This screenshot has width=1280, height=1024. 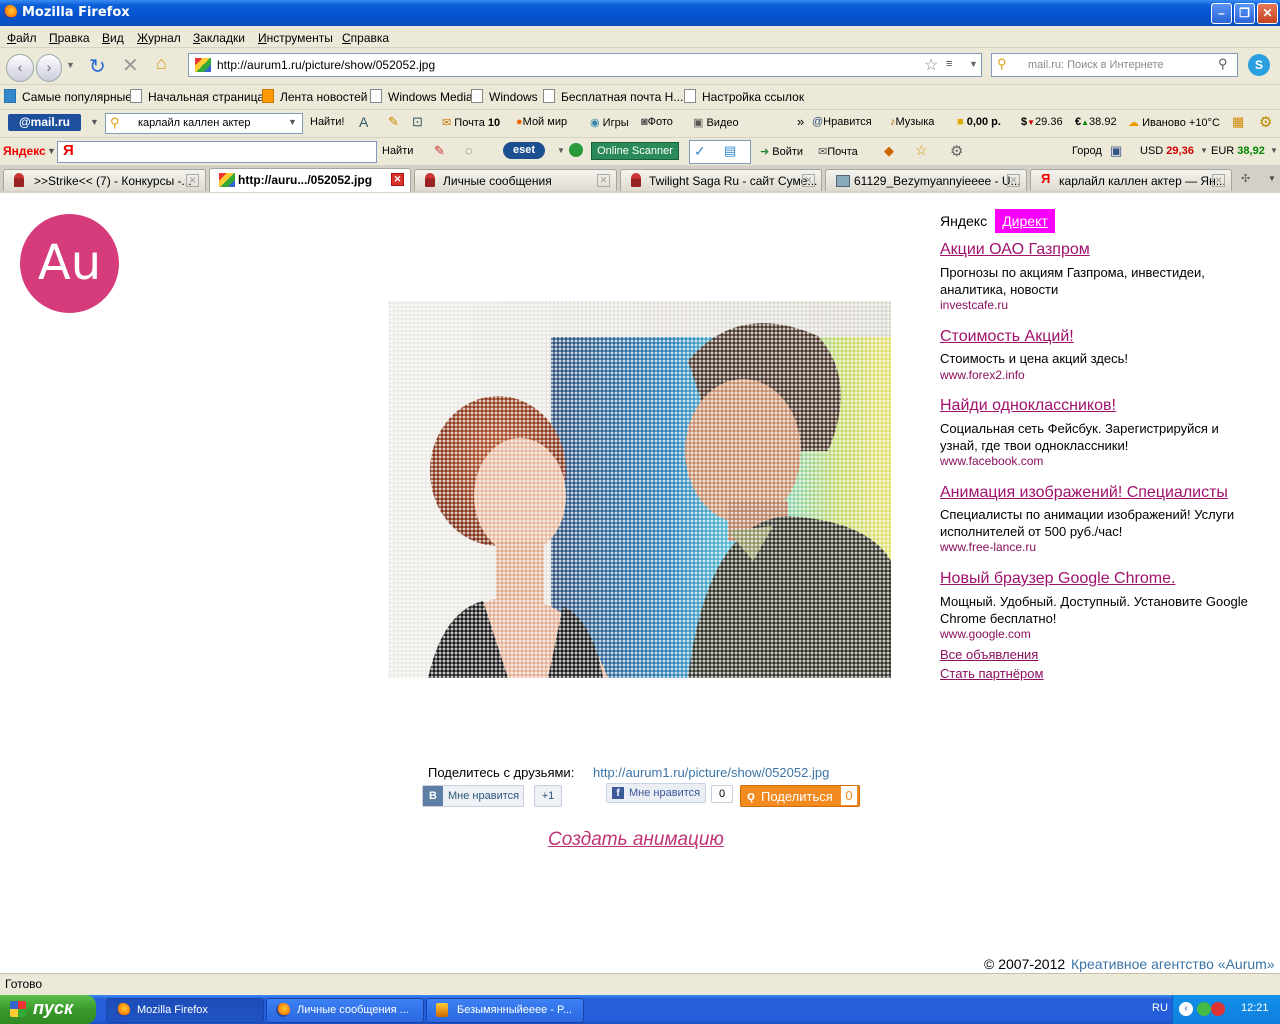 I want to click on bookmark-link-settings: Настройка ссылок, so click(x=744, y=96).